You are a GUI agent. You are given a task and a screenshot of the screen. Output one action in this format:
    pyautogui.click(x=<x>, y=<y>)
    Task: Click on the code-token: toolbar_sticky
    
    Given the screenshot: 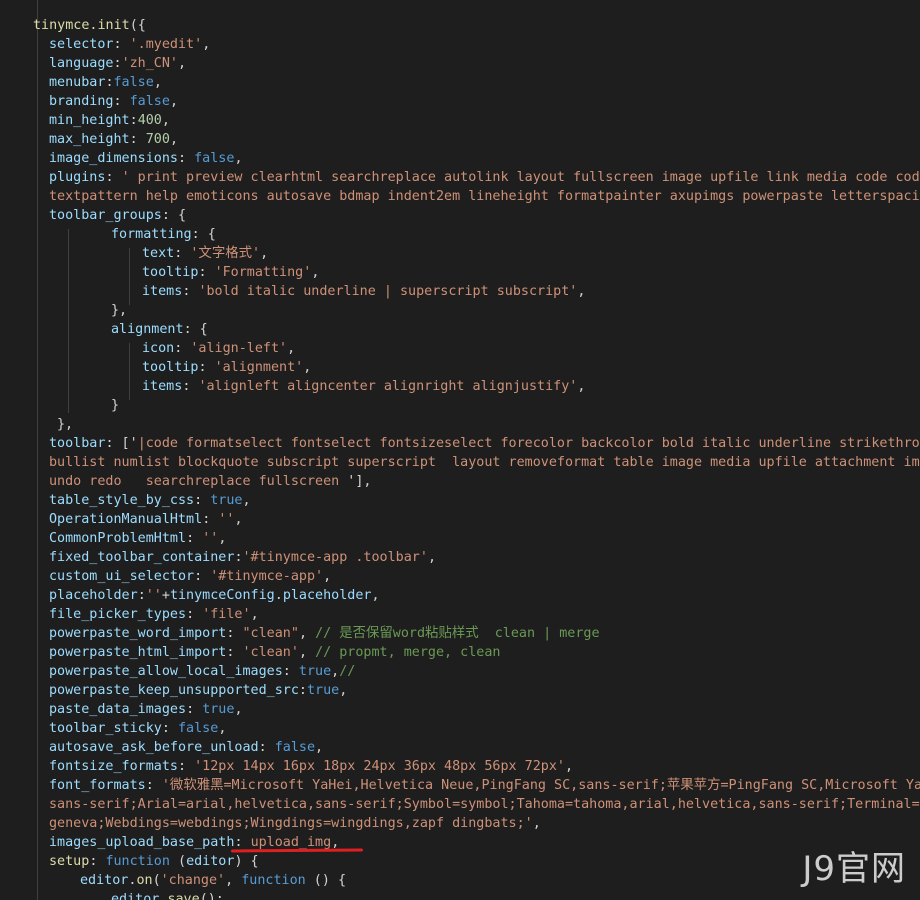 What is the action you would take?
    pyautogui.click(x=105, y=728)
    